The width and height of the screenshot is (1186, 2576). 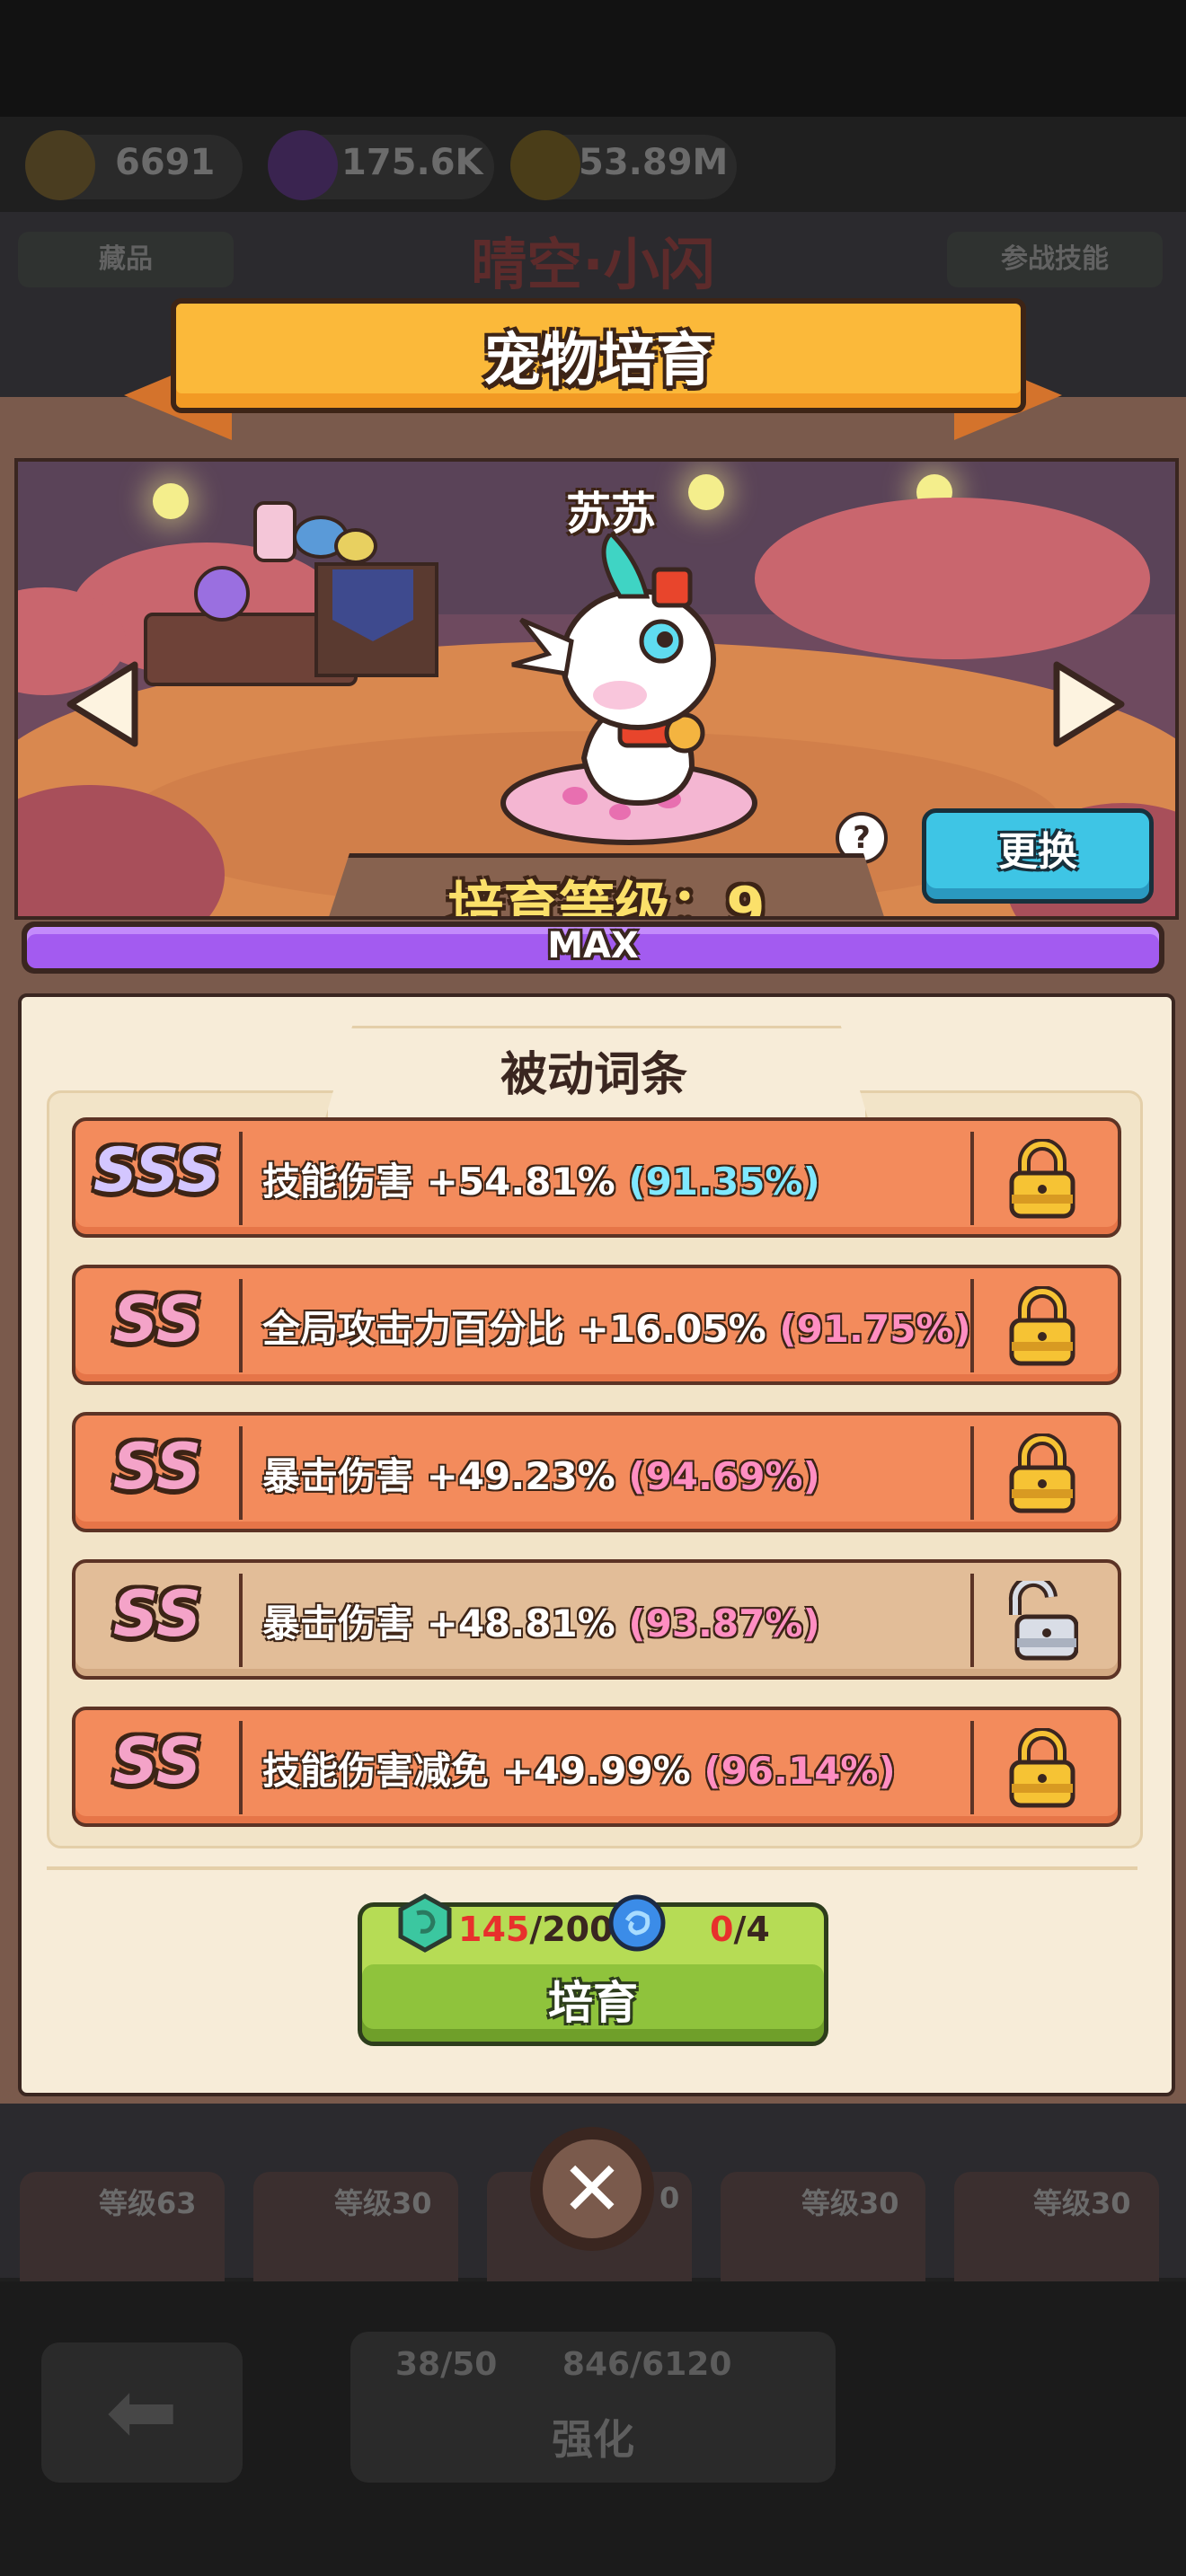 I want to click on cultivate-level: 培育等级：9, so click(x=606, y=897).